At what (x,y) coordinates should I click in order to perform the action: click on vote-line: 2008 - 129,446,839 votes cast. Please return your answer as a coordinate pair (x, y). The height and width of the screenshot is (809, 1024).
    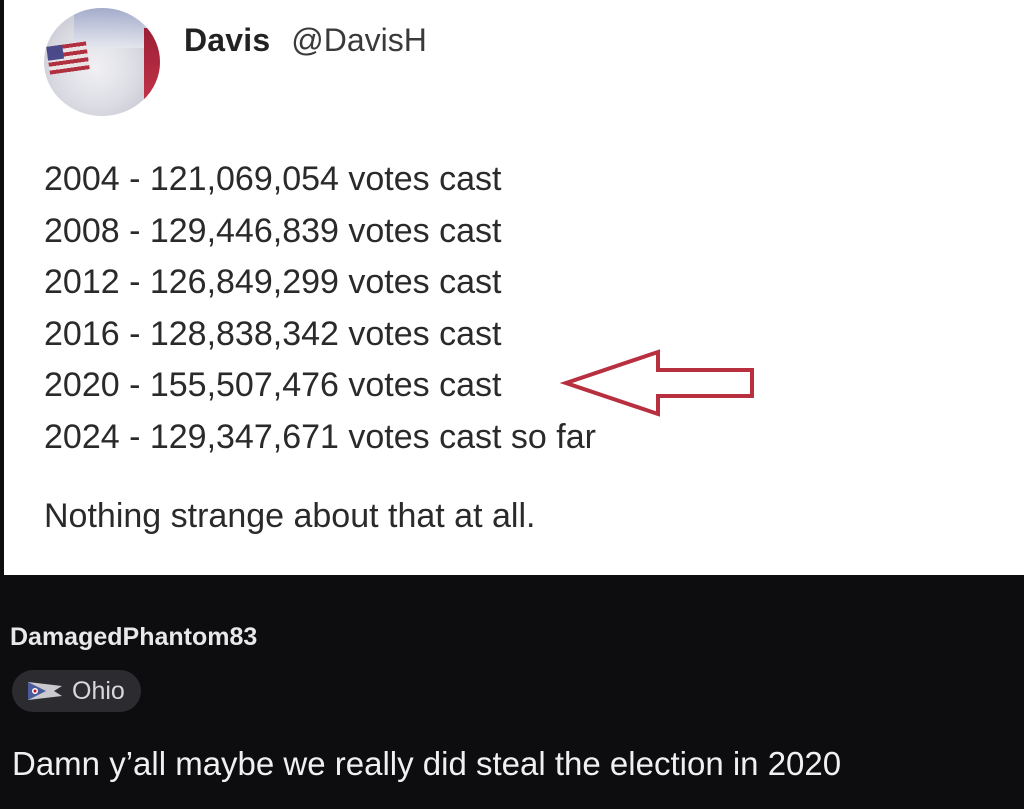
    Looking at the image, I should click on (273, 230).